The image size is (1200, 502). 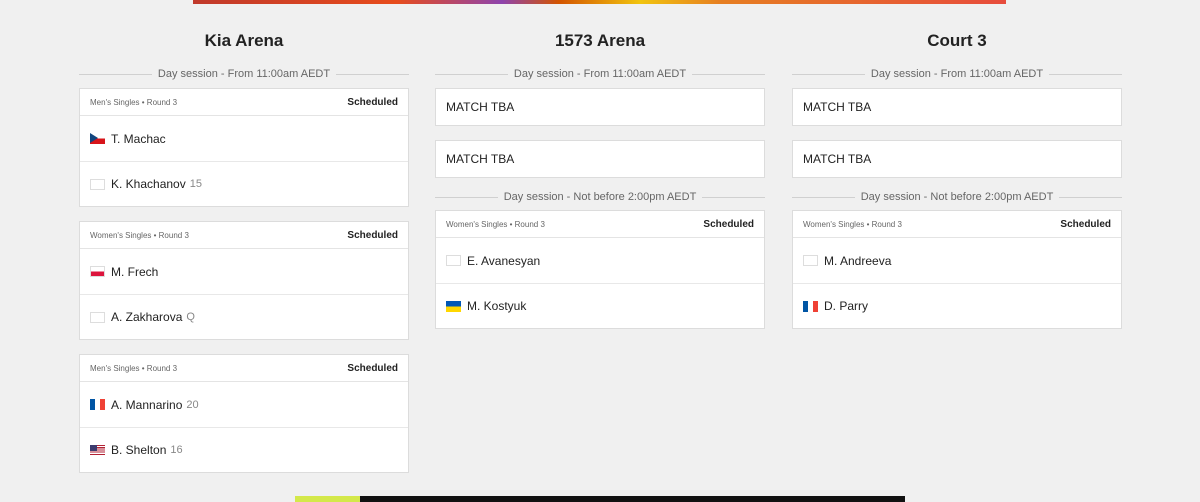 What do you see at coordinates (504, 260) in the screenshot?
I see `player-name: E. Avanesyan` at bounding box center [504, 260].